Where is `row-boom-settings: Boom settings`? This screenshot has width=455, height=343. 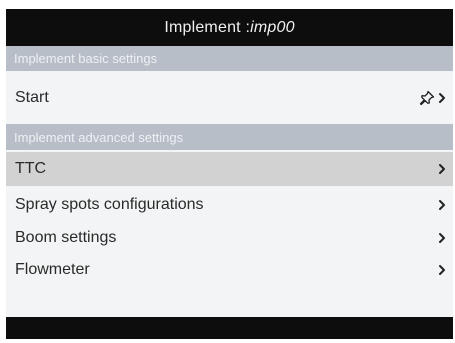 row-boom-settings: Boom settings is located at coordinates (229, 237).